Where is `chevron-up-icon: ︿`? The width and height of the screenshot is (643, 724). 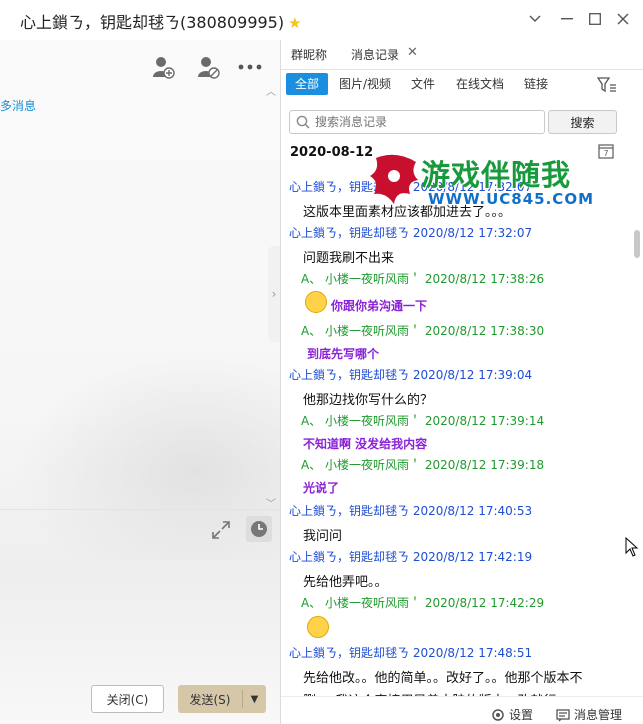
chevron-up-icon: ︿ is located at coordinates (271, 90).